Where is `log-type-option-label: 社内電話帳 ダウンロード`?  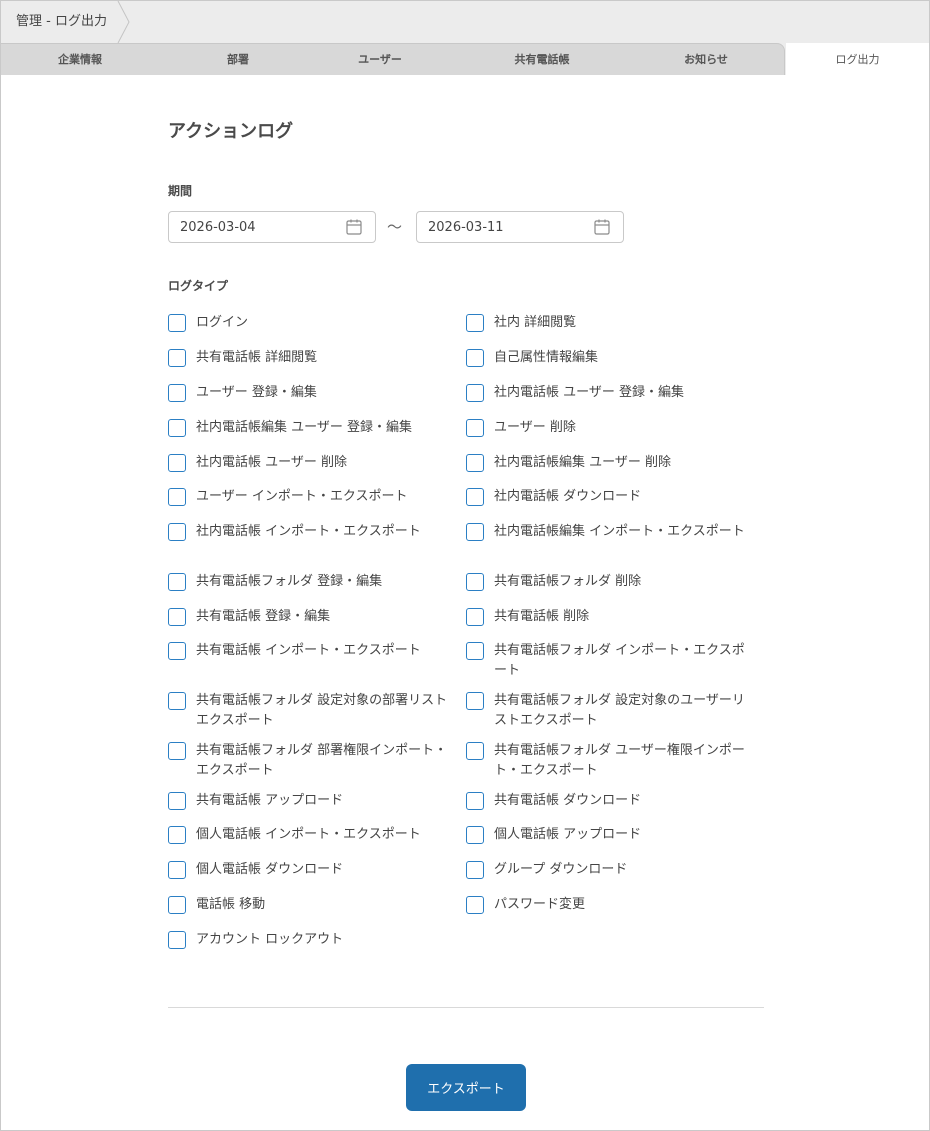 log-type-option-label: 社内電話帳 ダウンロード is located at coordinates (568, 496).